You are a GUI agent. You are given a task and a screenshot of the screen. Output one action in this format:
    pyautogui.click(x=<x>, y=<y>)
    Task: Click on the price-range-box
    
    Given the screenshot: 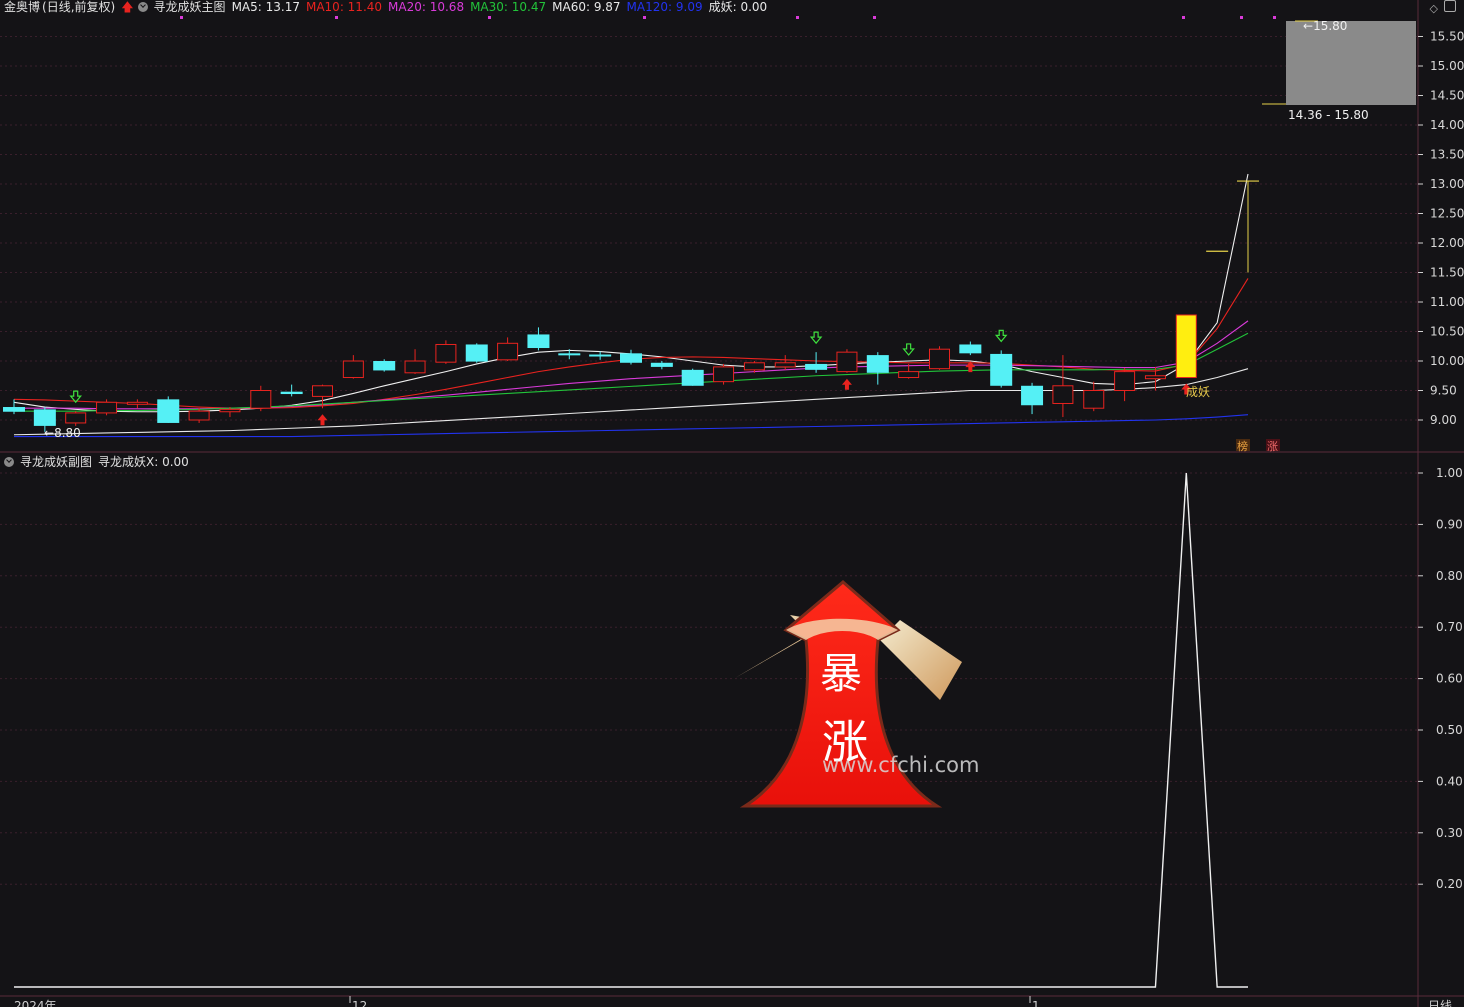 What is the action you would take?
    pyautogui.click(x=1351, y=63)
    